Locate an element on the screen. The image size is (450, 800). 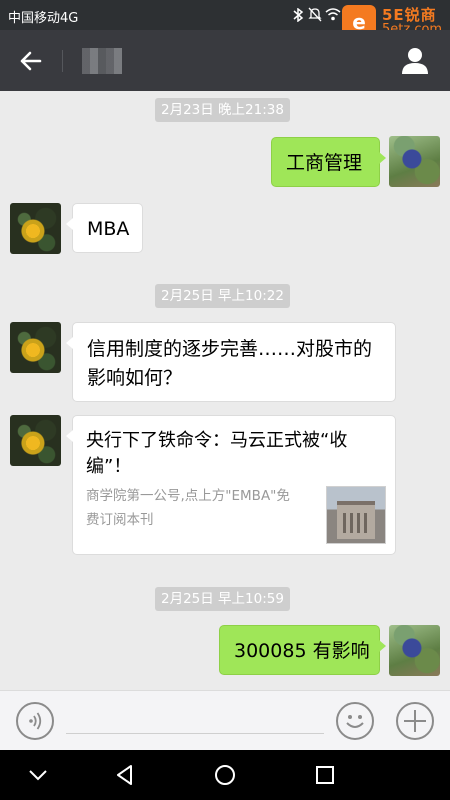
home-circle-icon is located at coordinates (225, 775).